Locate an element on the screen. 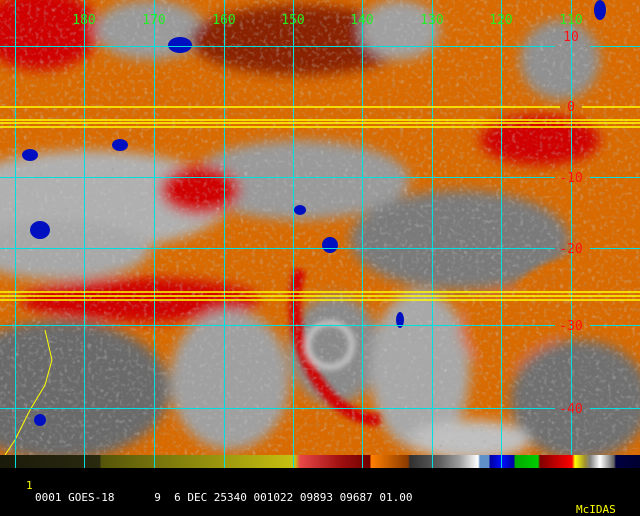 The width and height of the screenshot is (640, 516). longitude-label-140: 140 is located at coordinates (361, 20).